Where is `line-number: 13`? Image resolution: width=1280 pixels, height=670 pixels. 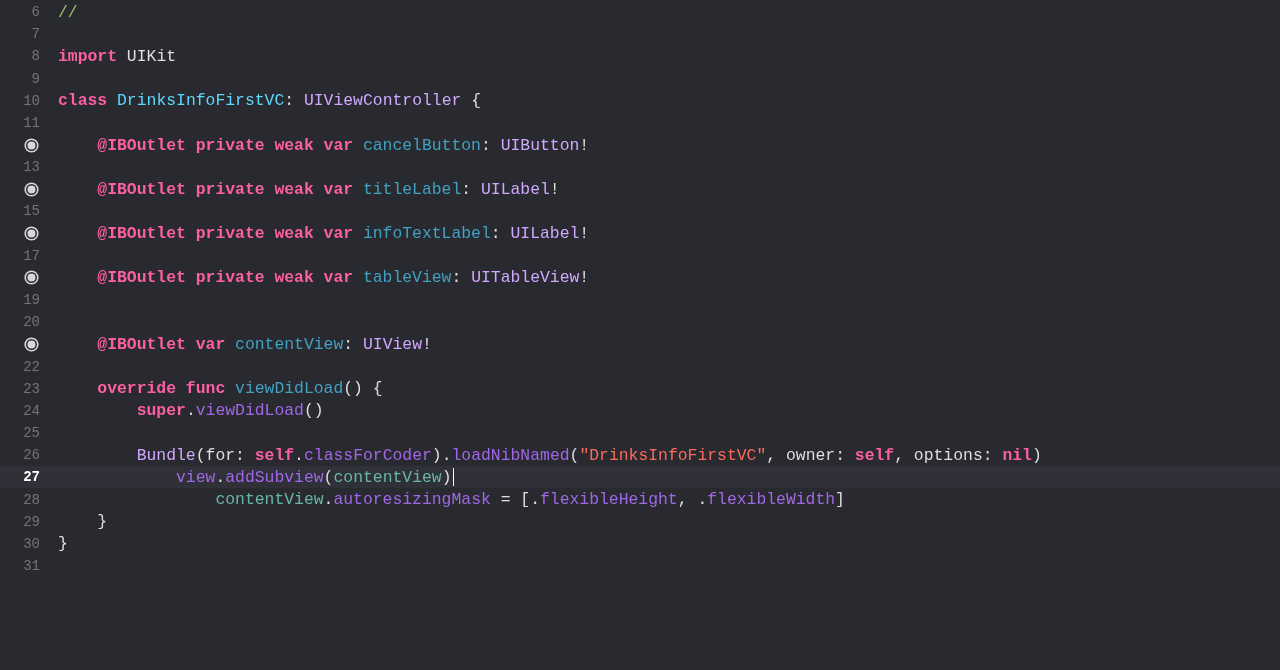
line-number: 13 is located at coordinates (31, 167).